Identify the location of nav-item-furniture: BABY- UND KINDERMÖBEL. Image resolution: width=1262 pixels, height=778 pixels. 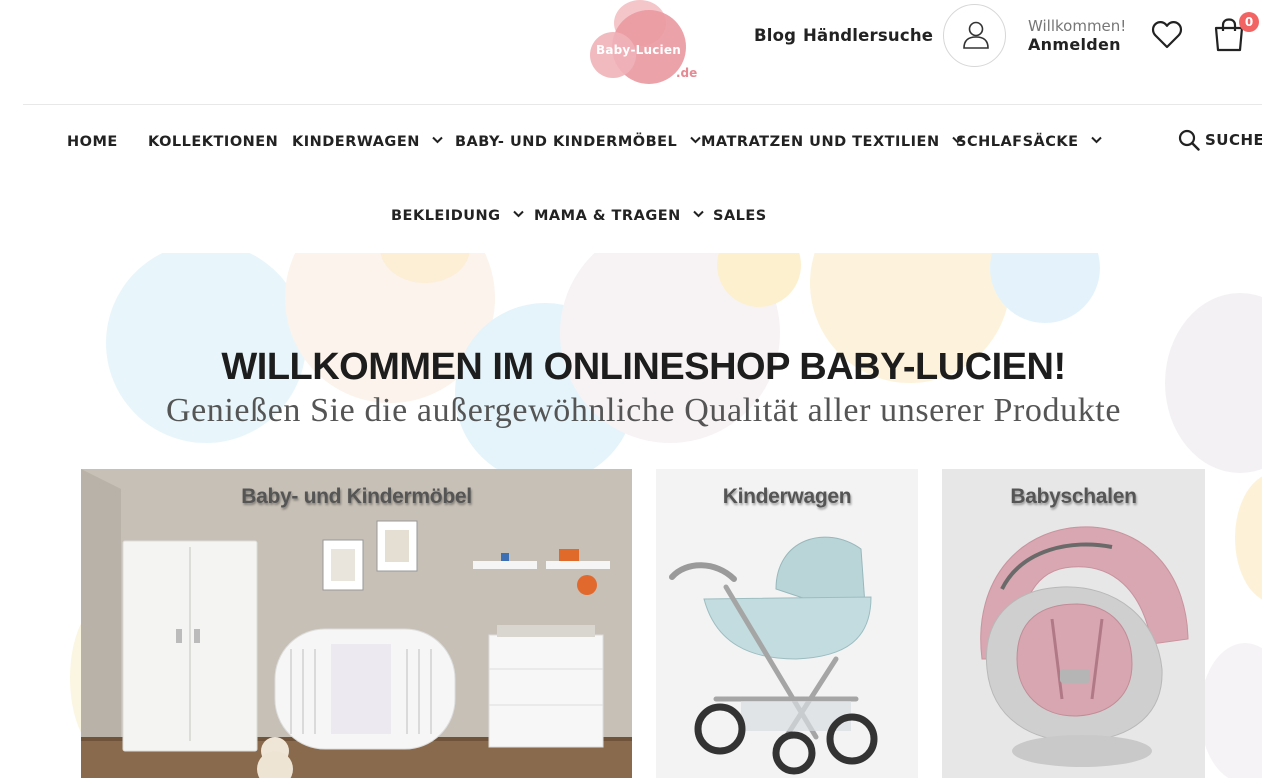
(578, 142).